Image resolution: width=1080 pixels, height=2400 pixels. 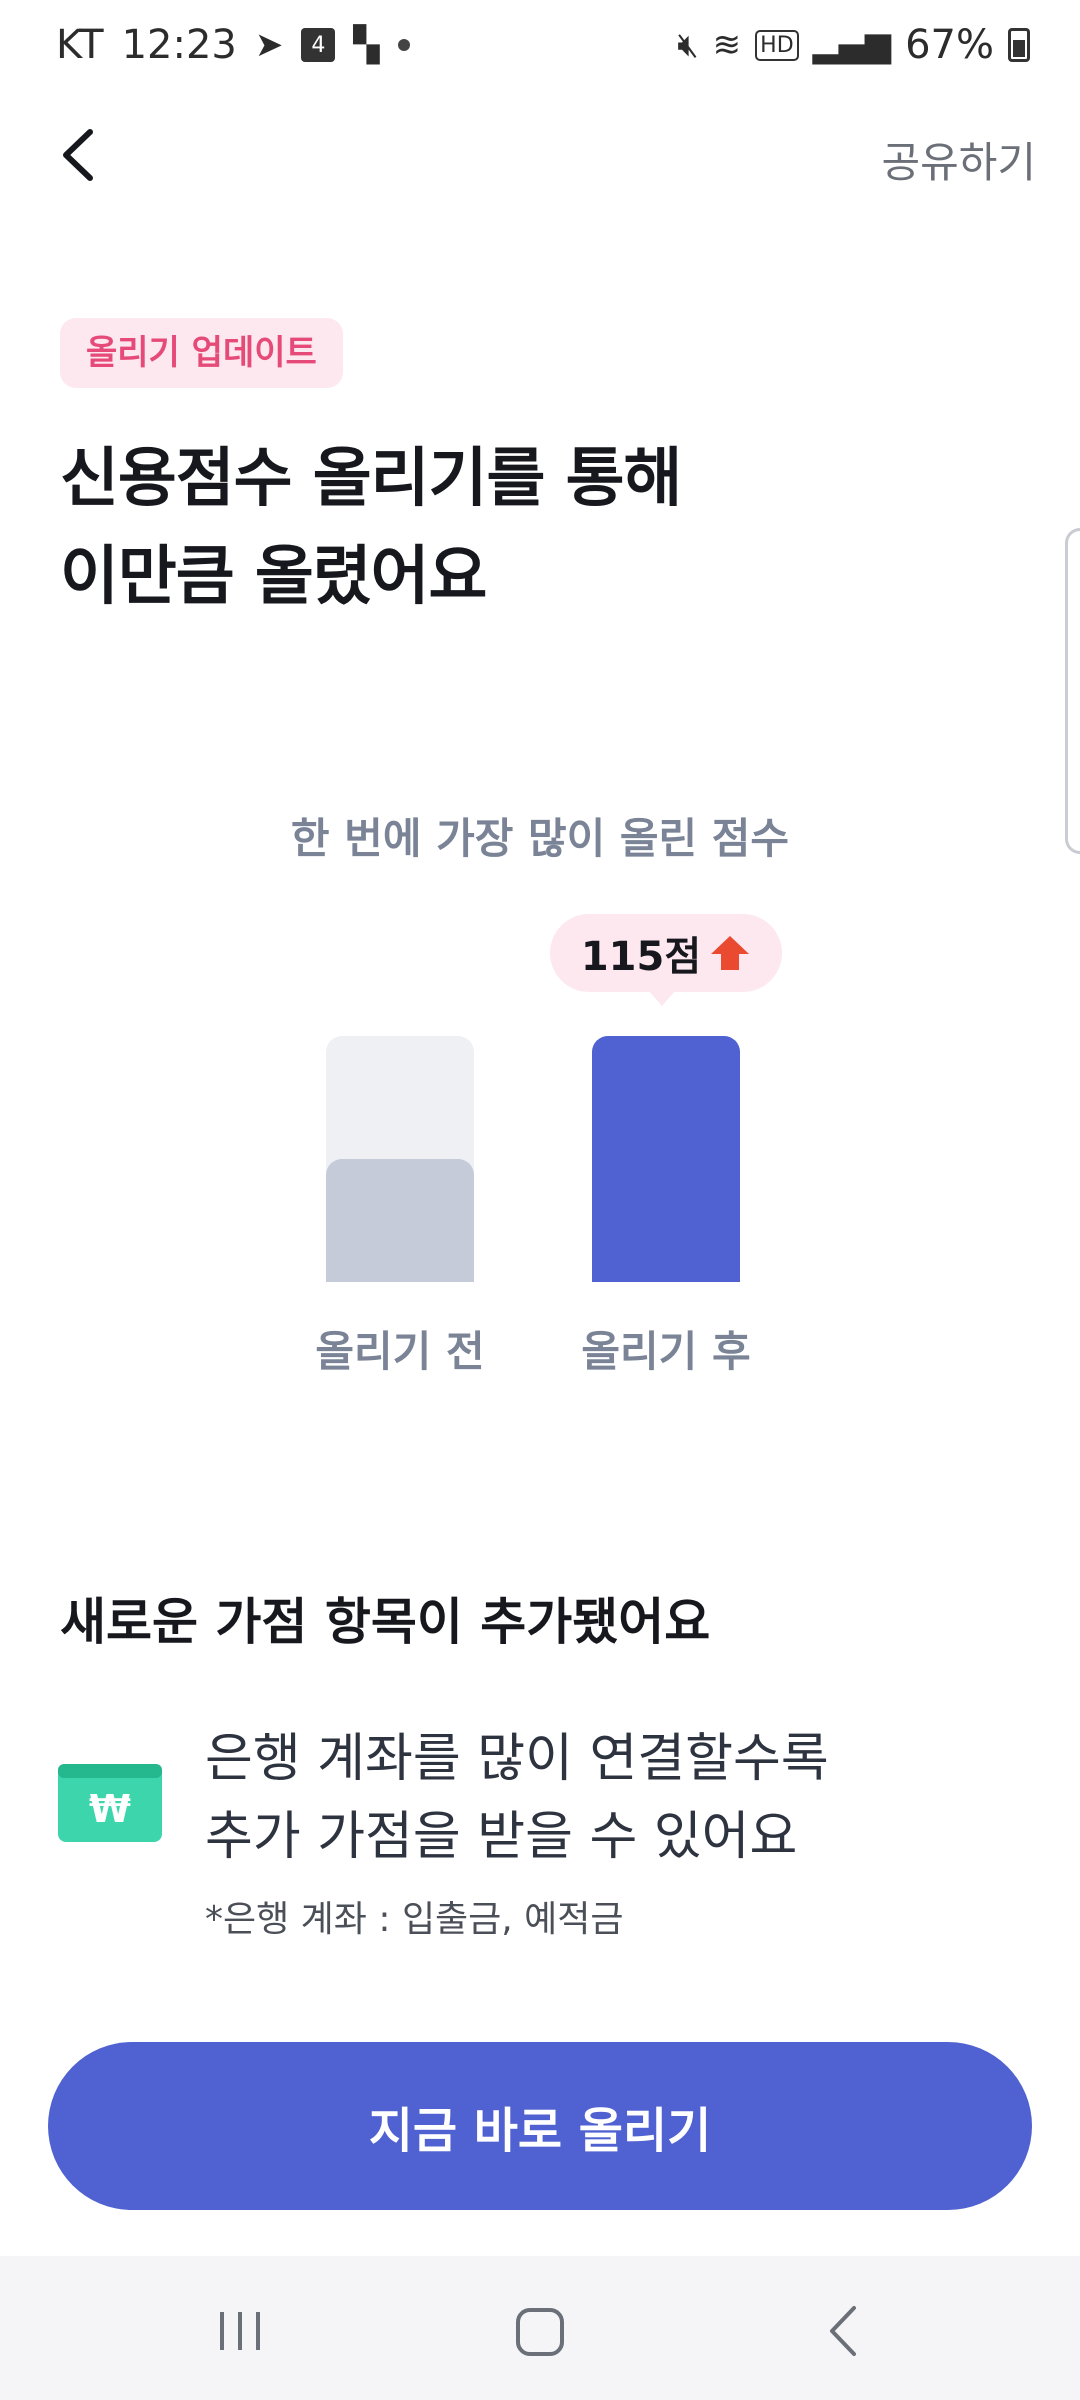 I want to click on info-note: *은행 계좌 : 입출금, 예적금, so click(x=414, y=1919).